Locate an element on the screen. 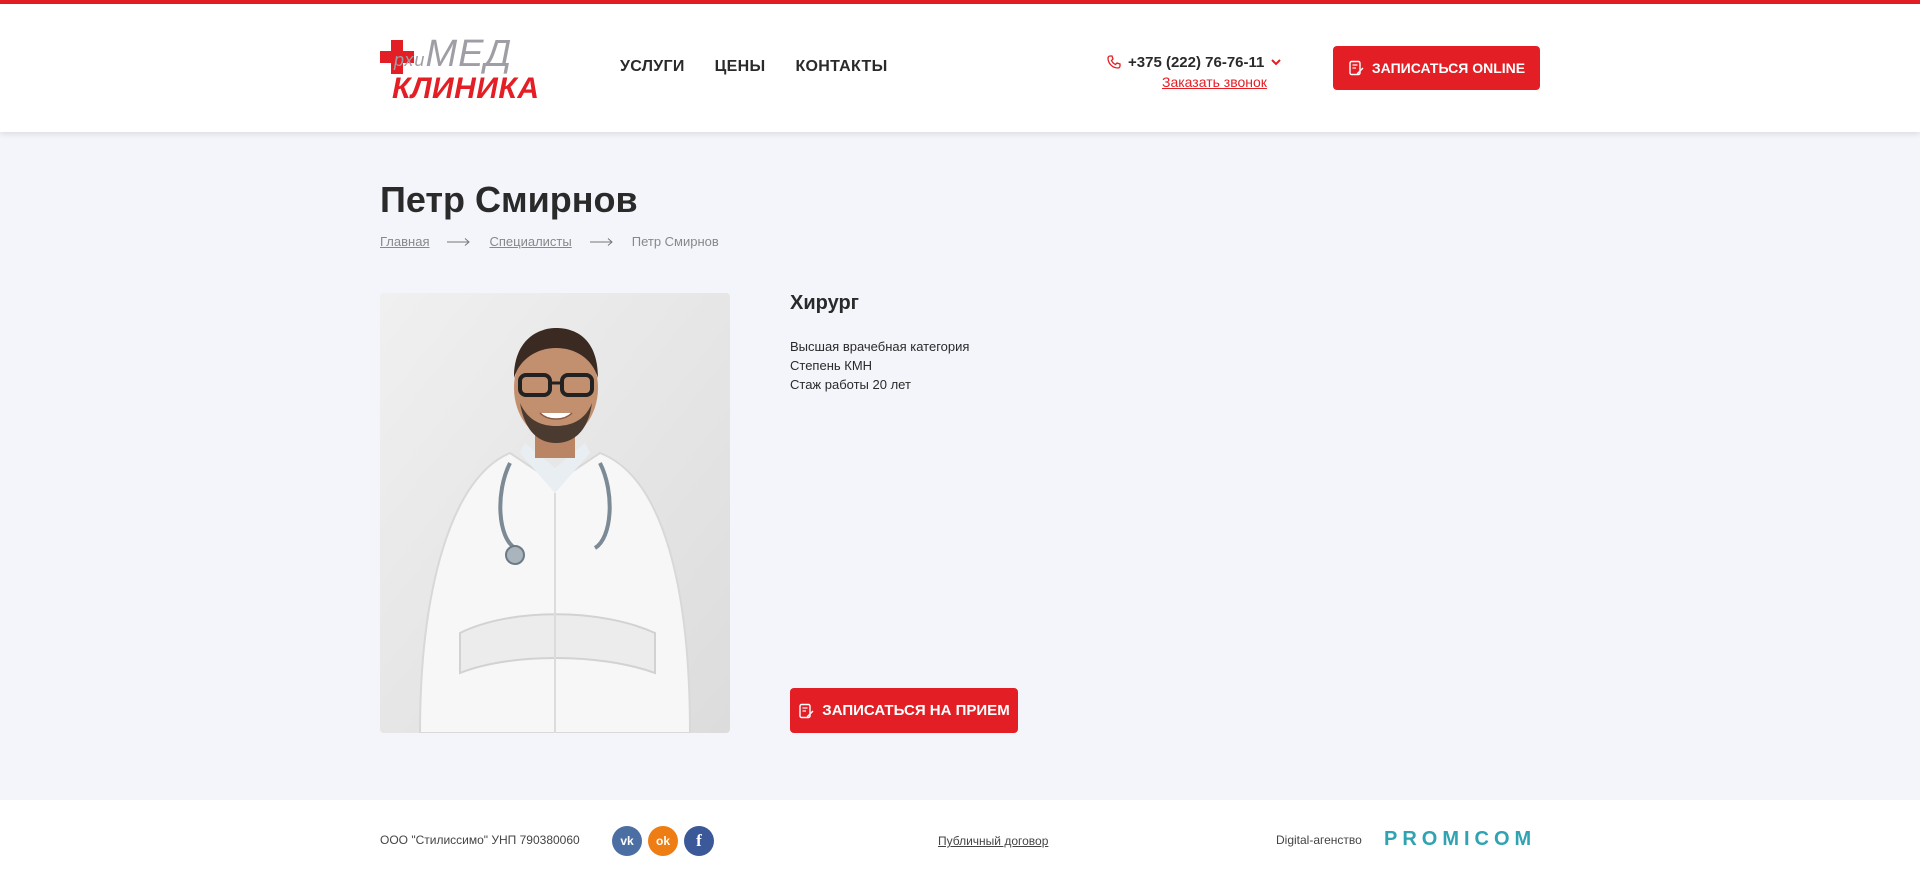 This screenshot has height=880, width=1920. odnoklassniki-icon: ok is located at coordinates (663, 841).